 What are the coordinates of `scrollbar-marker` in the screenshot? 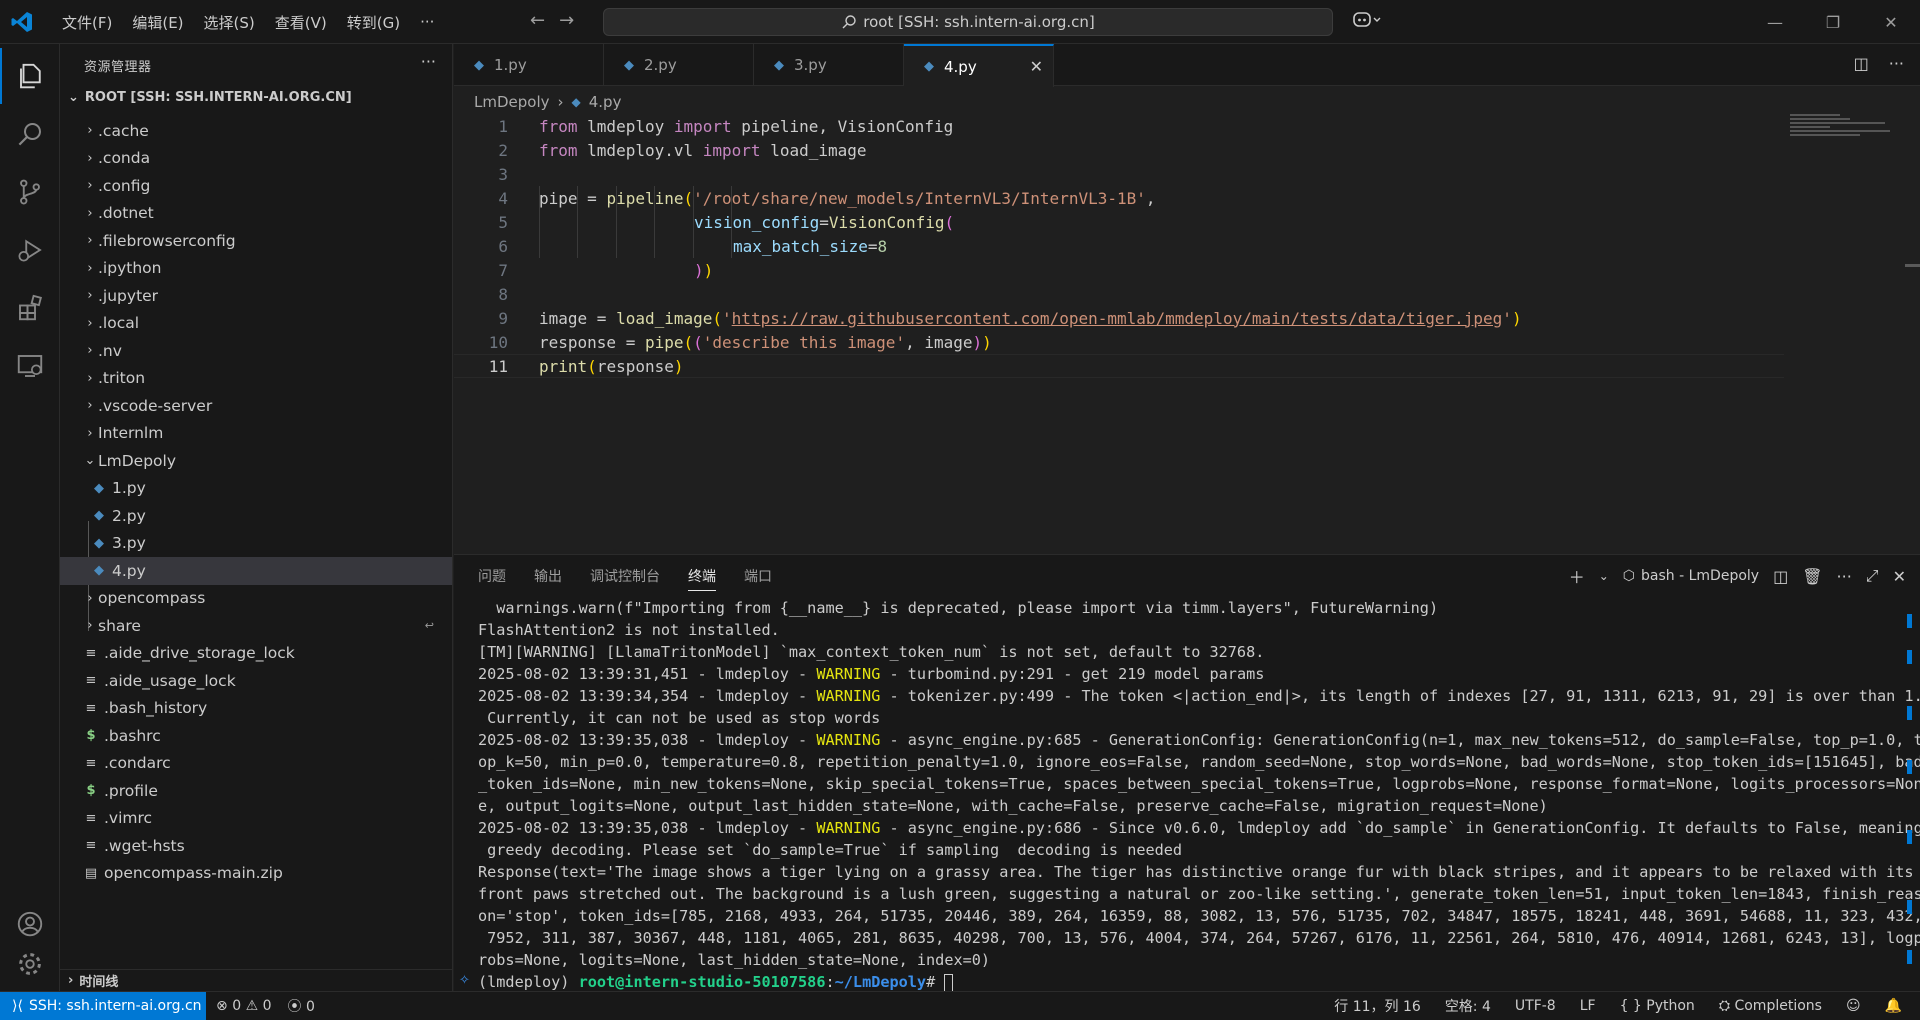 It's located at (1909, 621).